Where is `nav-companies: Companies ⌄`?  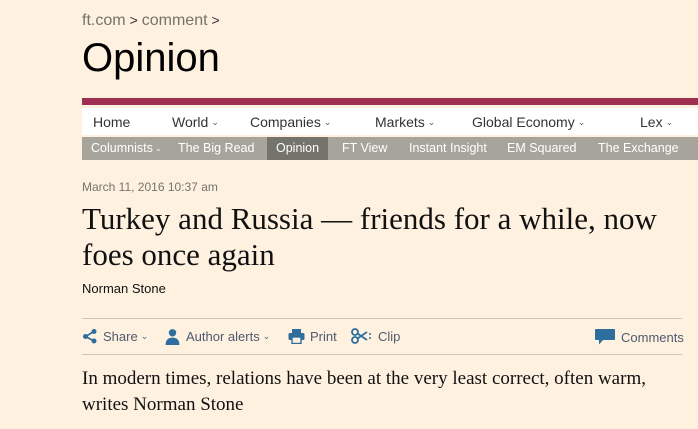
nav-companies: Companies ⌄ is located at coordinates (290, 122).